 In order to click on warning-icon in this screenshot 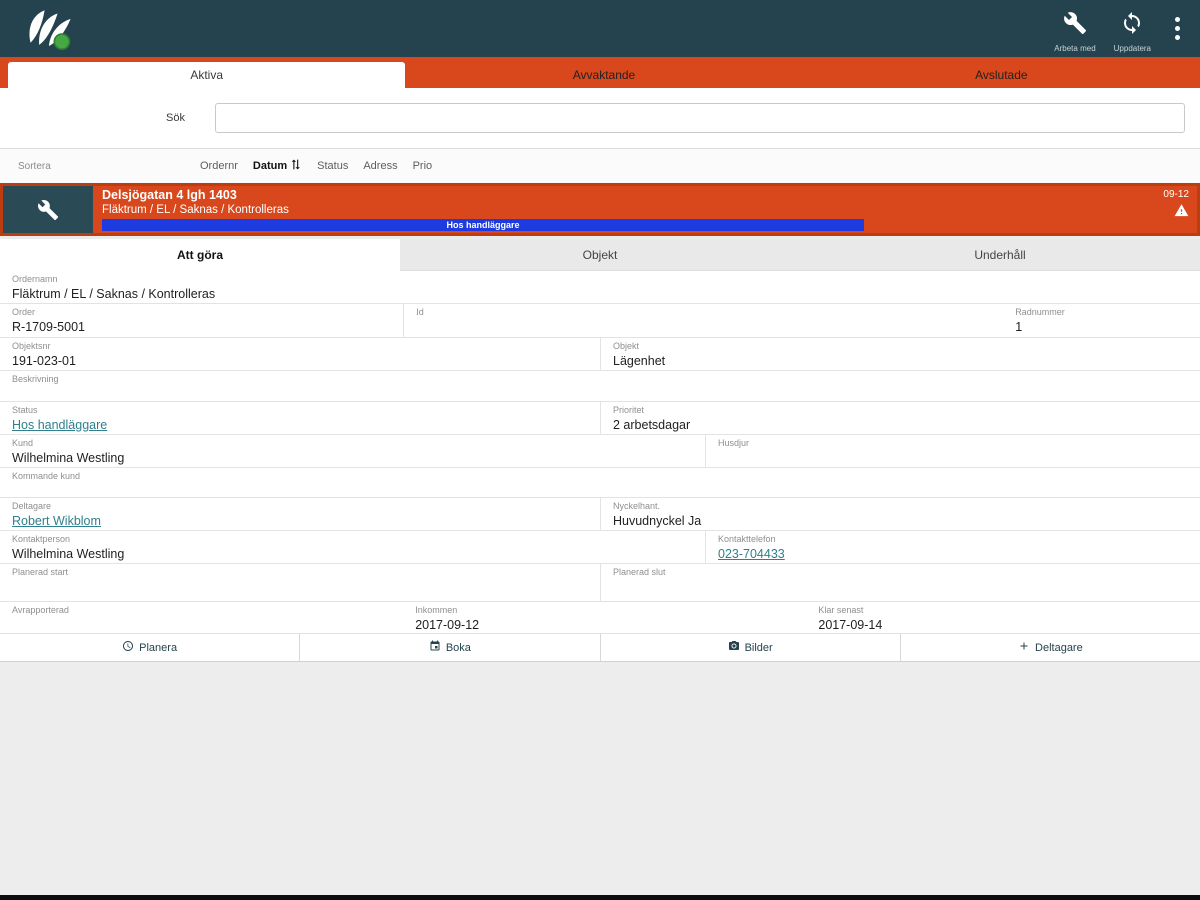, I will do `click(1181, 211)`.